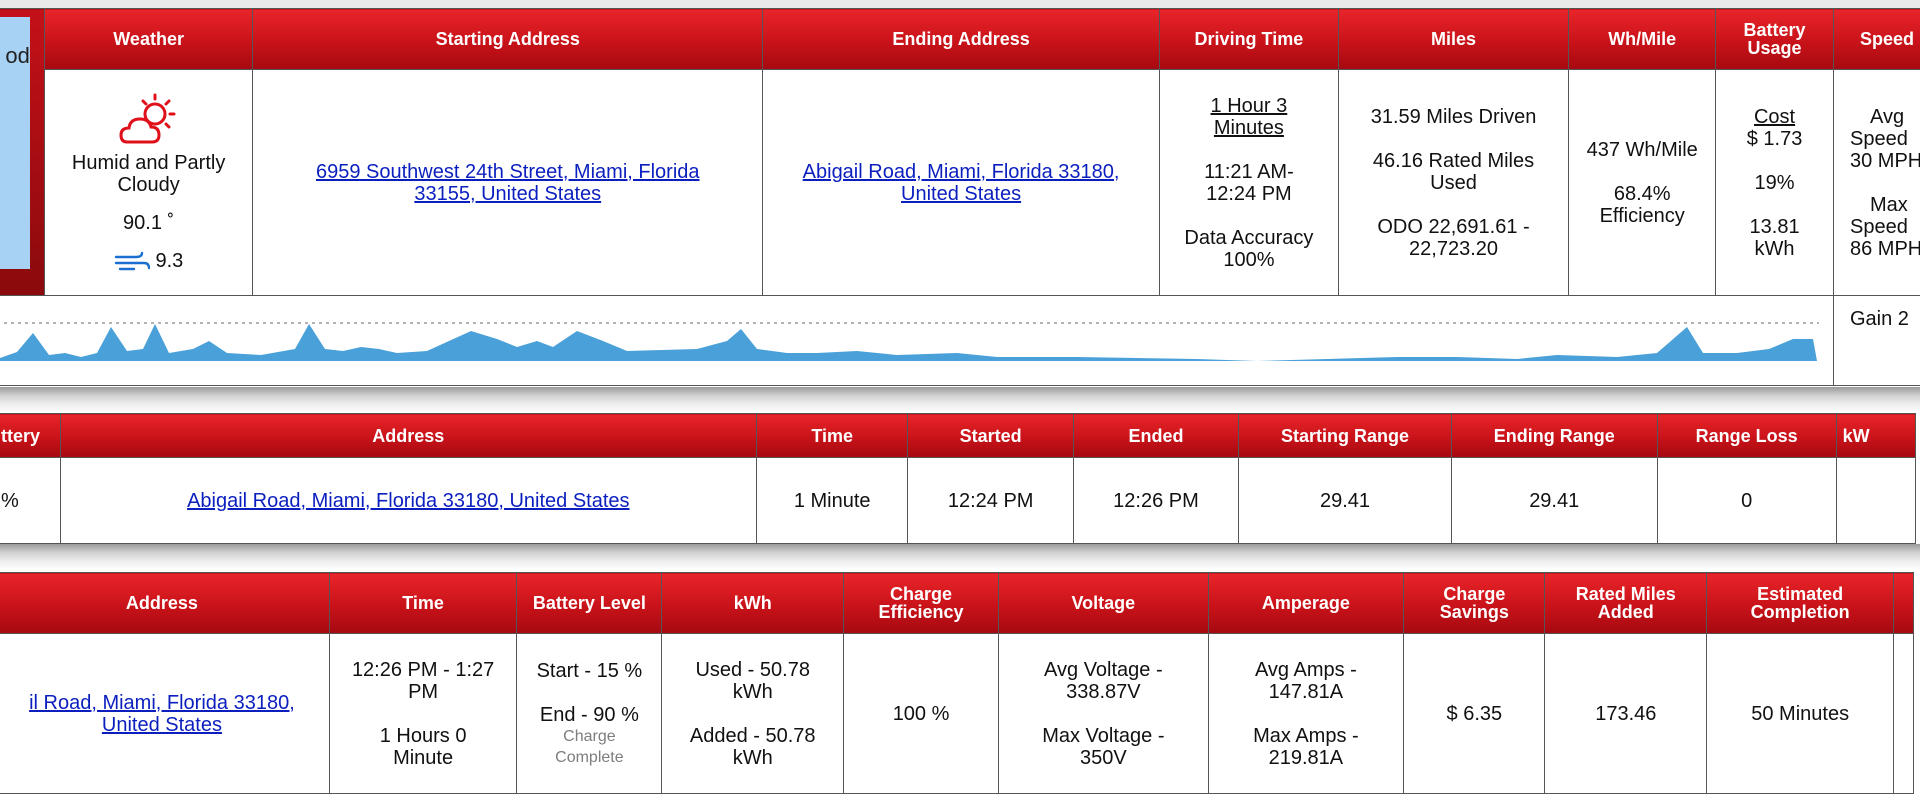  What do you see at coordinates (147, 118) in the screenshot?
I see `partly-cloudy-sun-icon` at bounding box center [147, 118].